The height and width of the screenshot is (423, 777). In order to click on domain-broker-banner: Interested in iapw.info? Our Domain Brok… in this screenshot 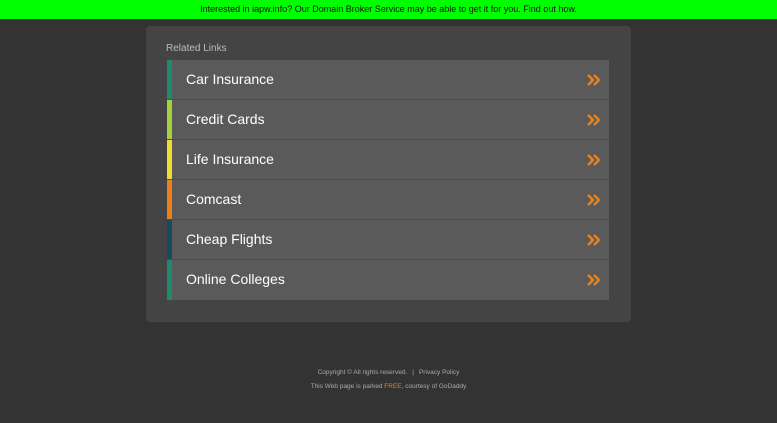, I will do `click(388, 9)`.